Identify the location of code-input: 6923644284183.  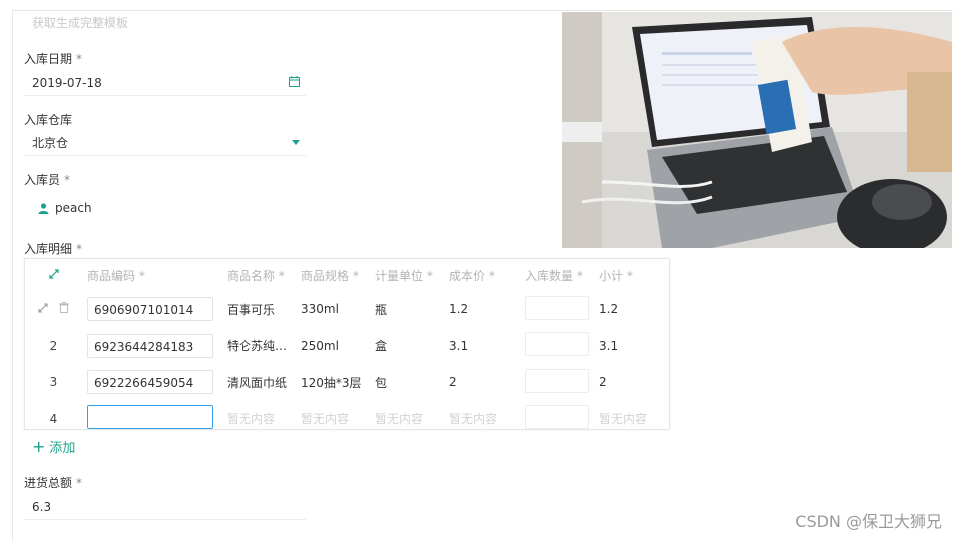
(150, 346).